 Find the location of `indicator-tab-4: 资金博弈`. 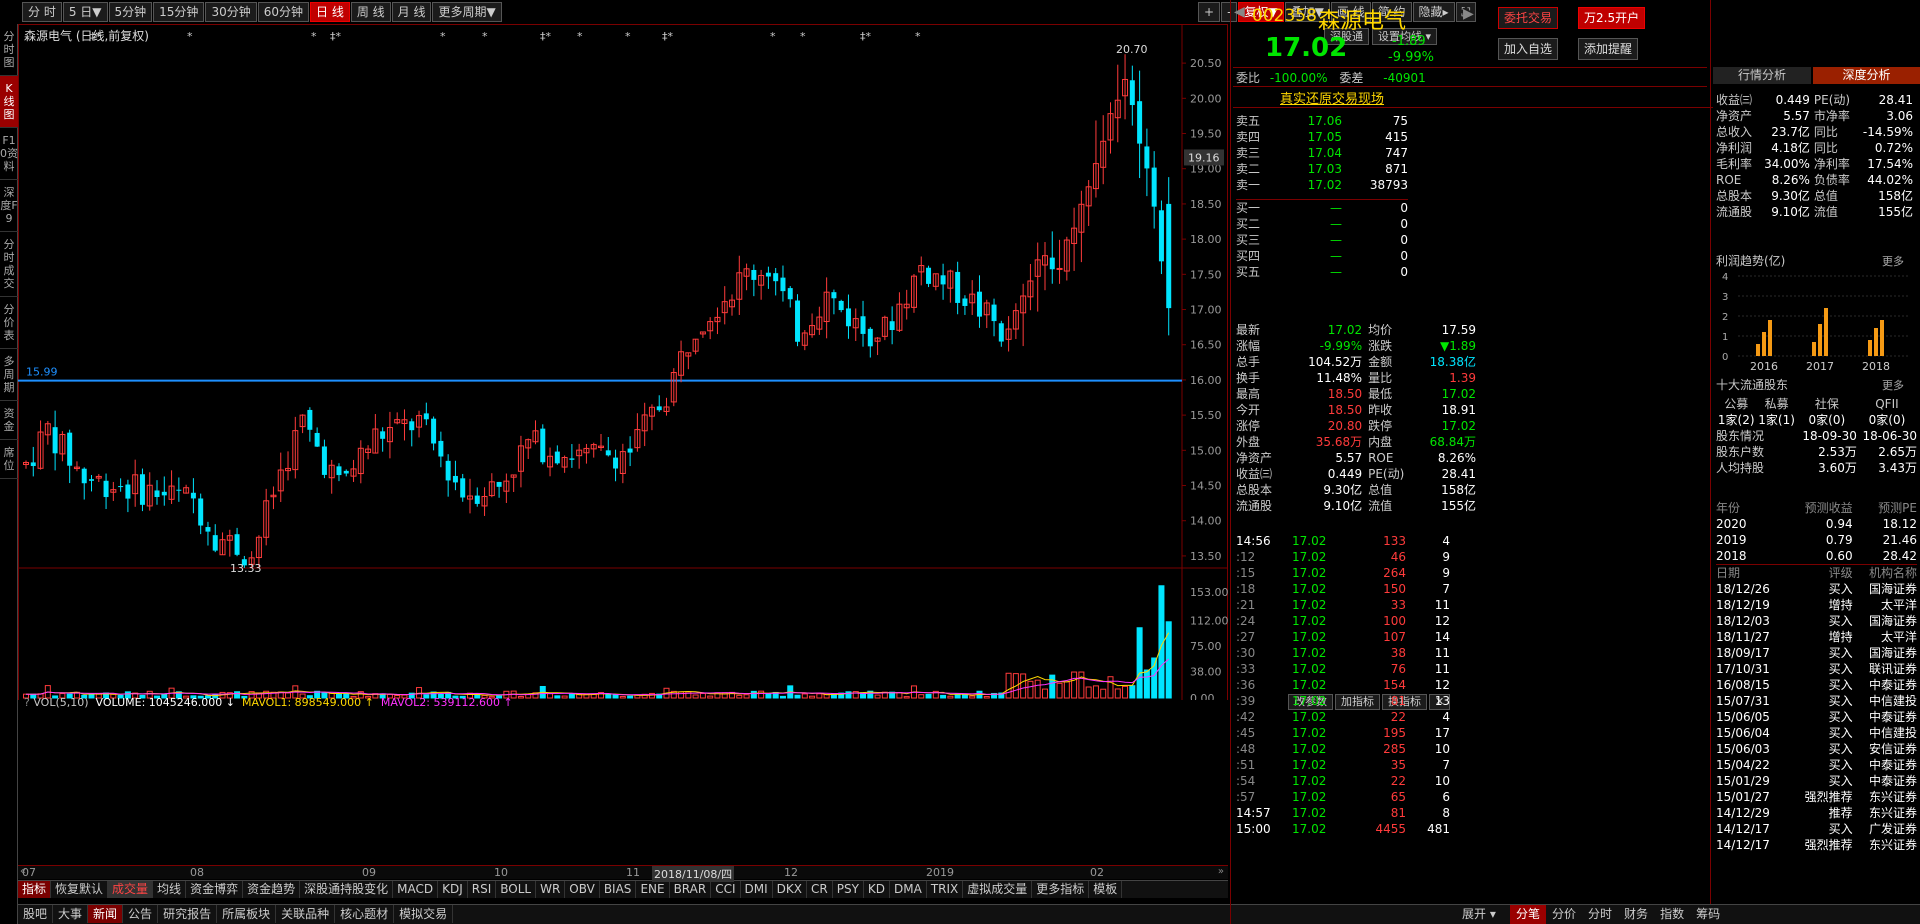

indicator-tab-4: 资金博弈 is located at coordinates (215, 889).